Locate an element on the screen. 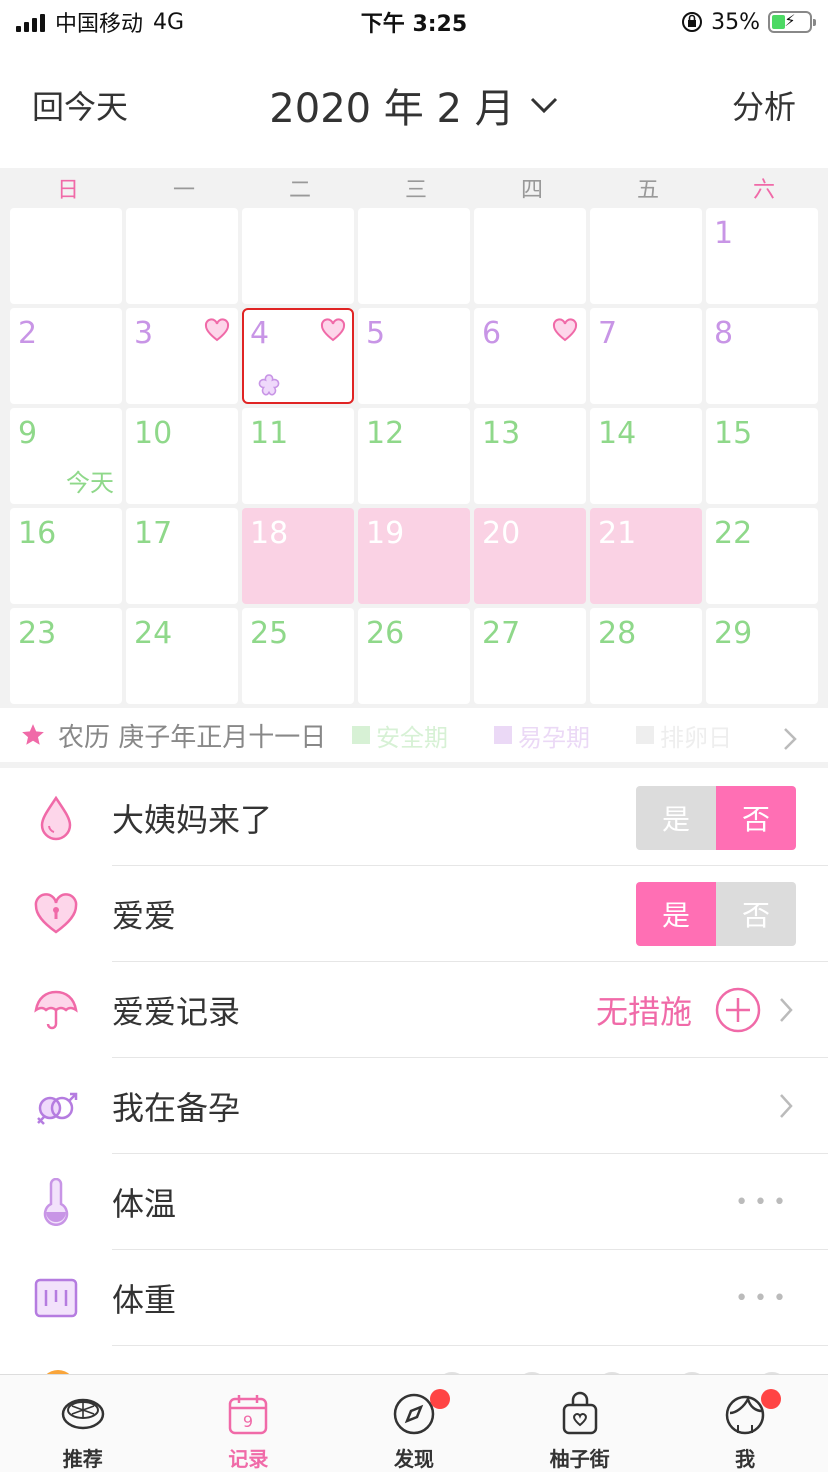 This screenshot has width=828, height=1472. weekday-header: 日一二三四五六 is located at coordinates (414, 188).